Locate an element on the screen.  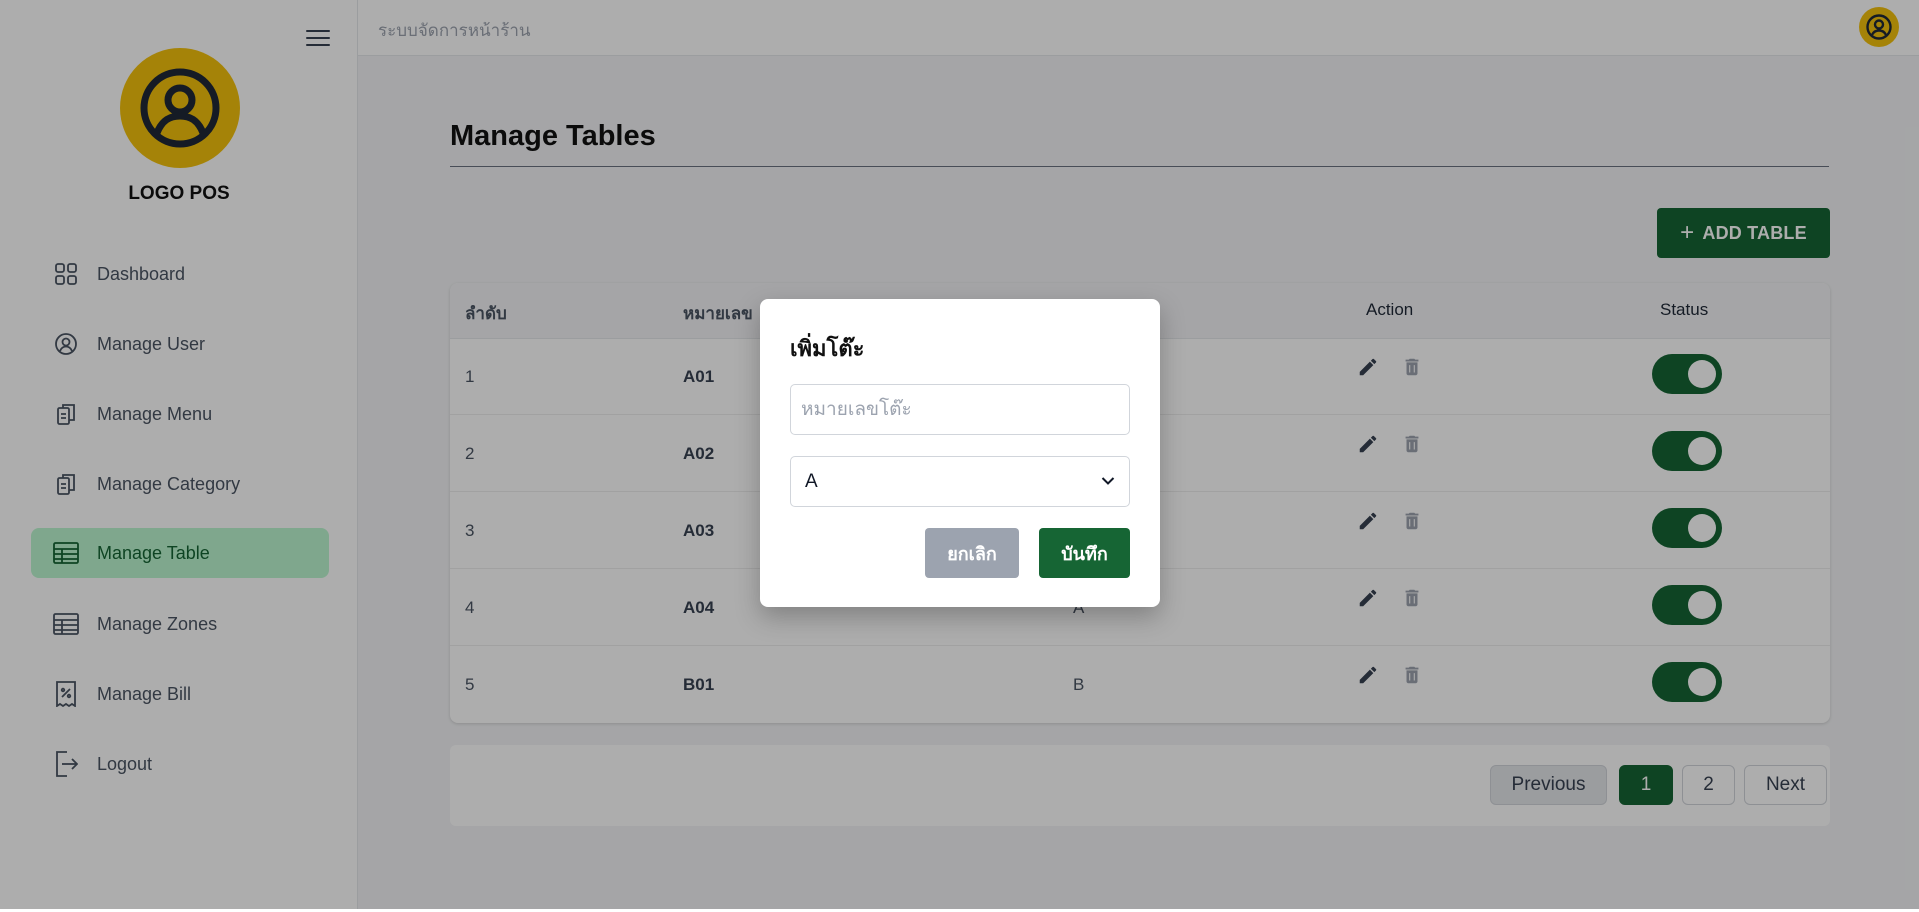
cancel-button: ยกเลิก is located at coordinates (972, 553).